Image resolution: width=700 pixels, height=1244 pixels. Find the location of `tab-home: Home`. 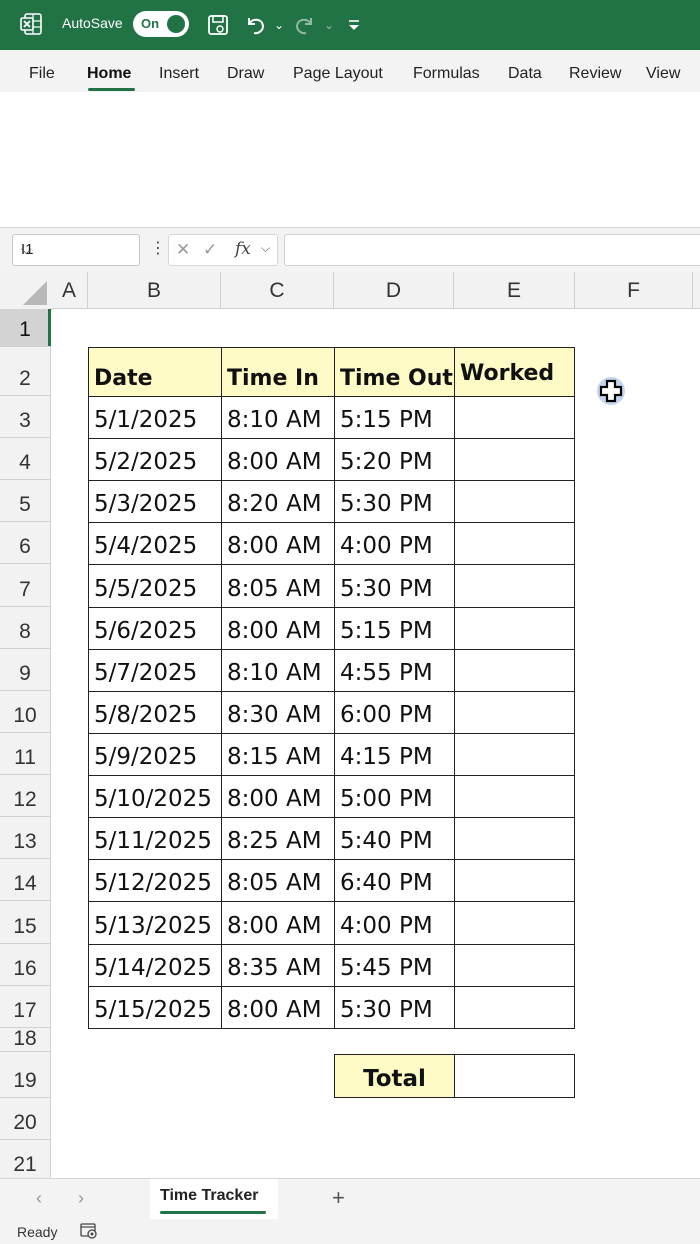

tab-home: Home is located at coordinates (109, 74).